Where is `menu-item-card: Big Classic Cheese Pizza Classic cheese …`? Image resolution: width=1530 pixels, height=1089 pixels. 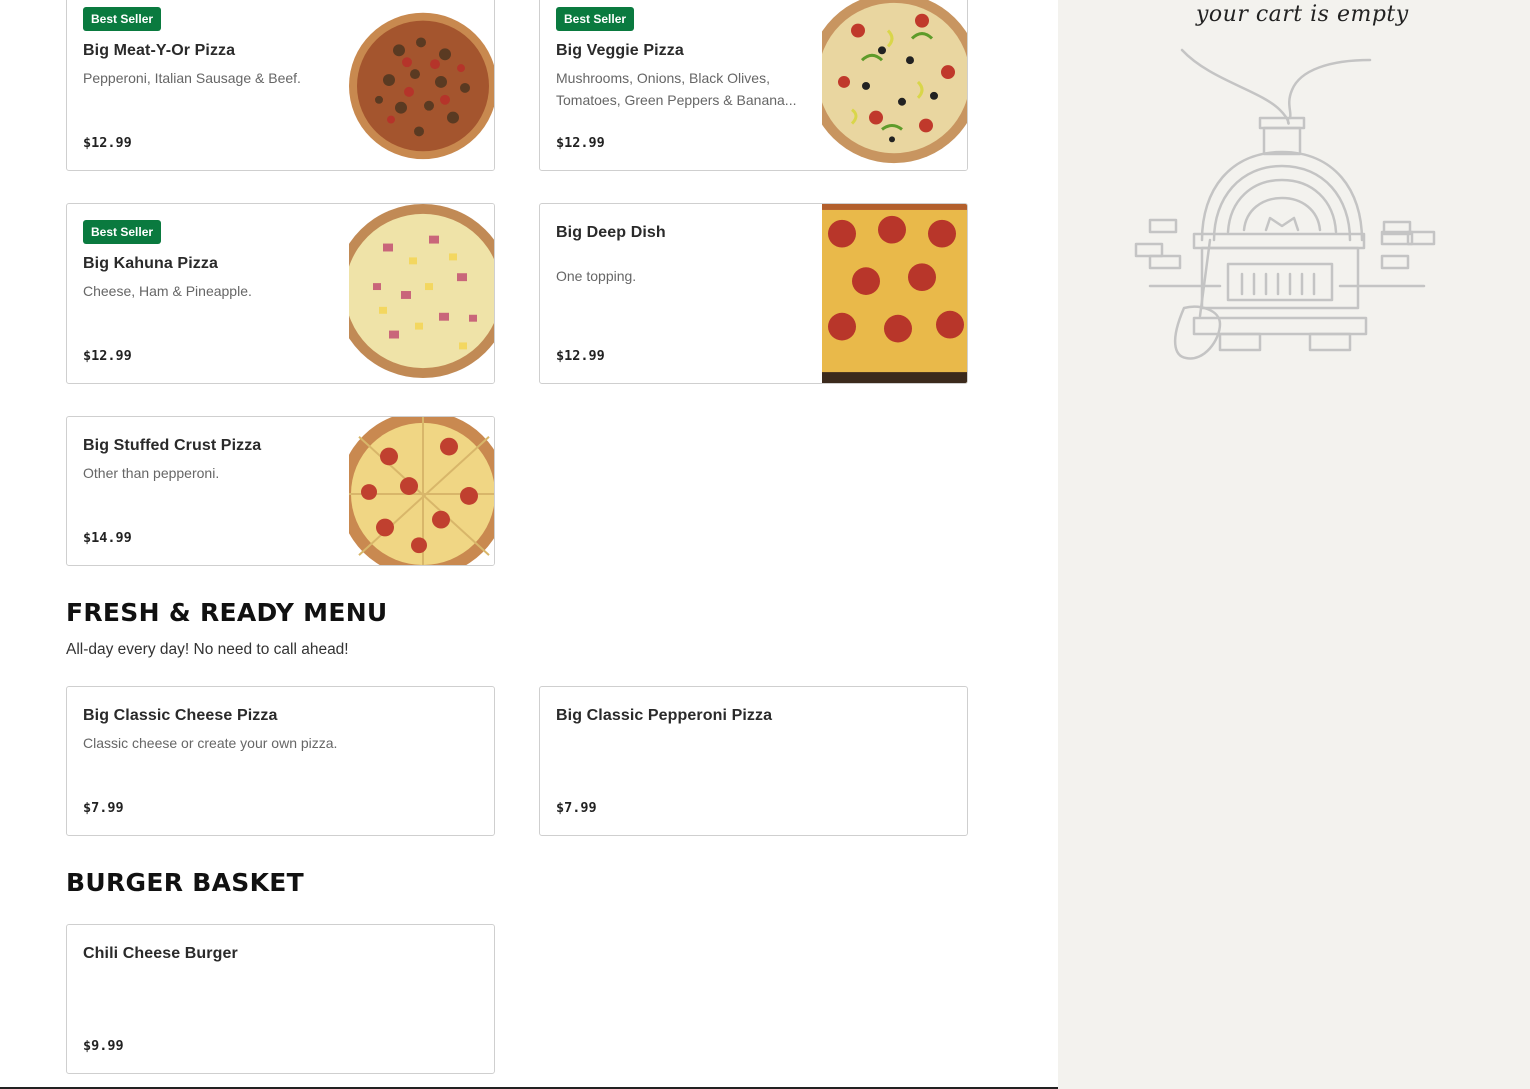 menu-item-card: Big Classic Cheese Pizza Classic cheese … is located at coordinates (280, 761).